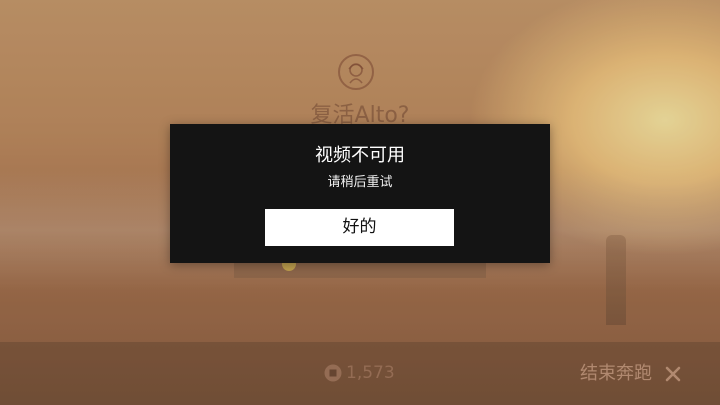 The width and height of the screenshot is (720, 405). Describe the element at coordinates (360, 155) in the screenshot. I see `dialog-title: 视频不可用` at that location.